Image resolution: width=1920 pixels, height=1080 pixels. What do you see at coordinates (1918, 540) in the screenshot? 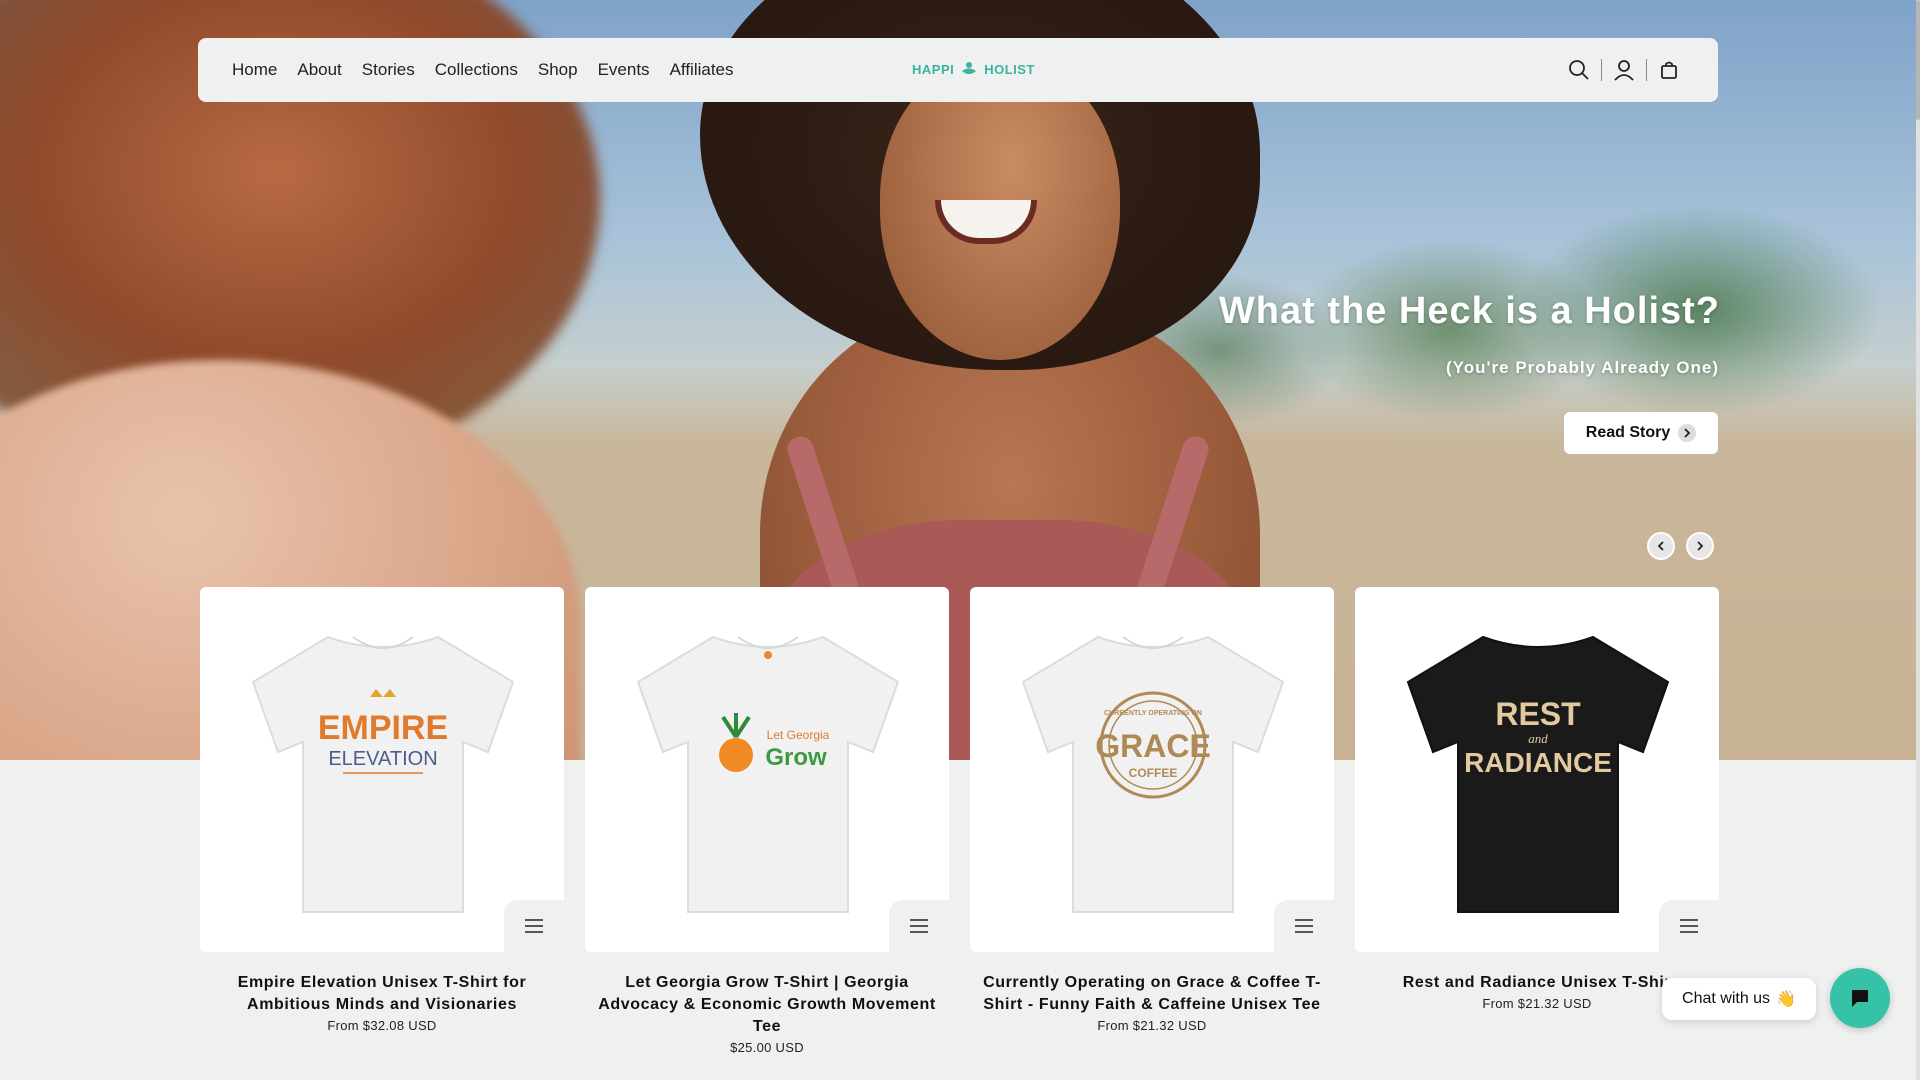
I see `page-scrollbar` at bounding box center [1918, 540].